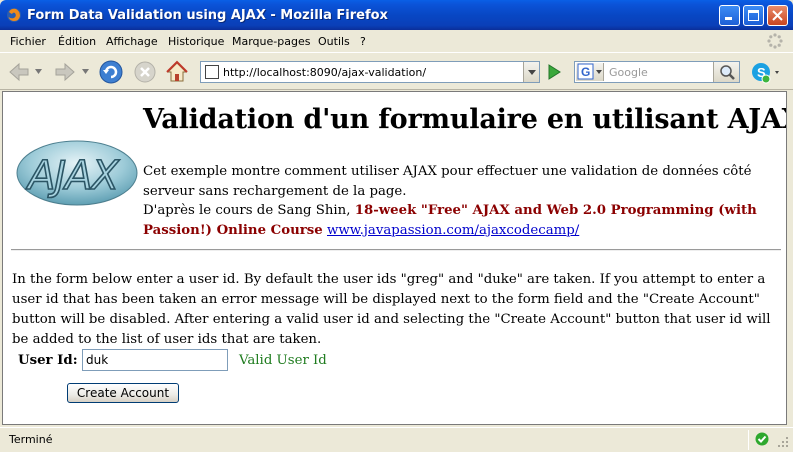  I want to click on google-icon: G, so click(589, 71).